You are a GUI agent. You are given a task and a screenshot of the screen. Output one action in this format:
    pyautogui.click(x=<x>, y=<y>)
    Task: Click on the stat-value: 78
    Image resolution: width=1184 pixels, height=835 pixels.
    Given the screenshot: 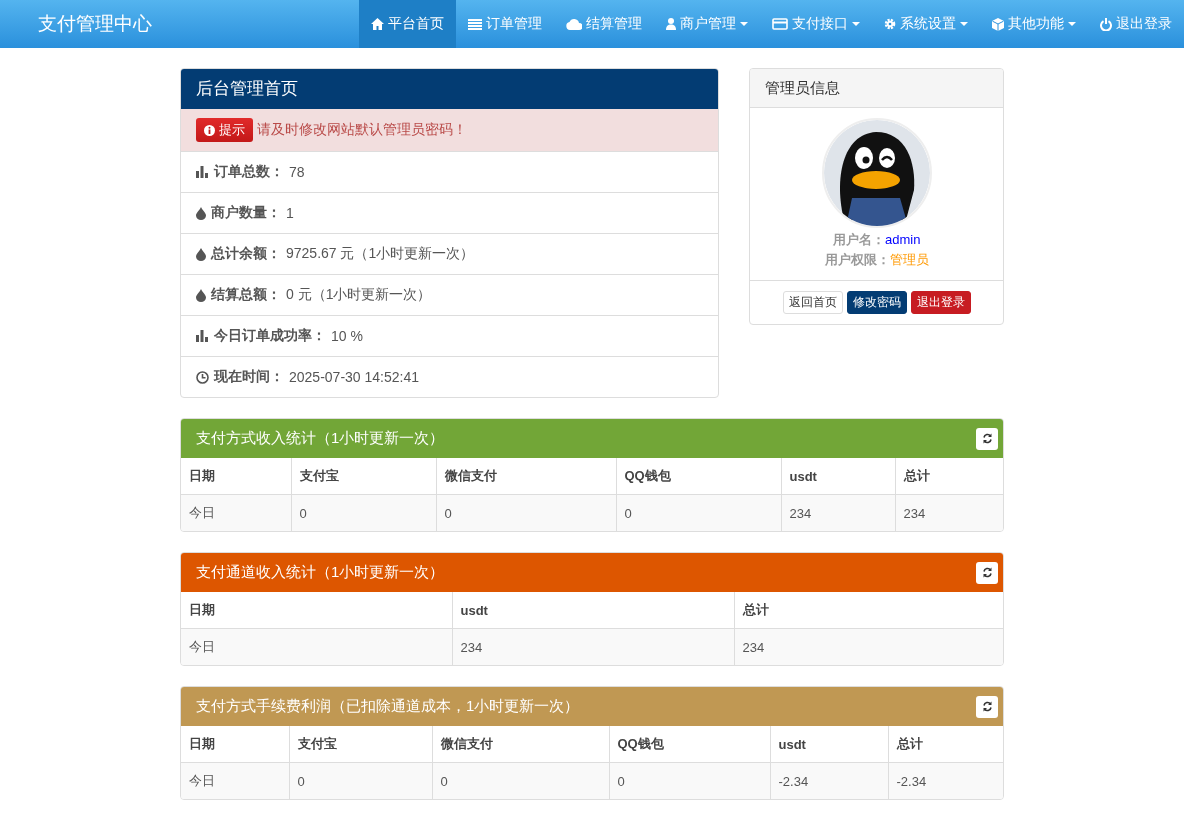 What is the action you would take?
    pyautogui.click(x=297, y=172)
    